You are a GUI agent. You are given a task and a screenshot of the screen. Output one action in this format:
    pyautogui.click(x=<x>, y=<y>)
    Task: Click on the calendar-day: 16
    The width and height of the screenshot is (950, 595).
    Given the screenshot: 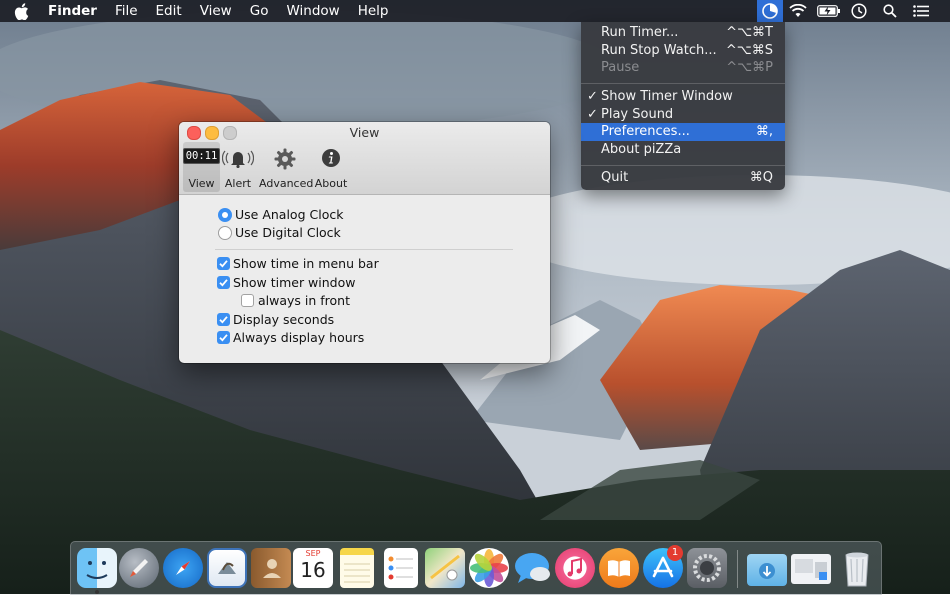 What is the action you would take?
    pyautogui.click(x=313, y=570)
    